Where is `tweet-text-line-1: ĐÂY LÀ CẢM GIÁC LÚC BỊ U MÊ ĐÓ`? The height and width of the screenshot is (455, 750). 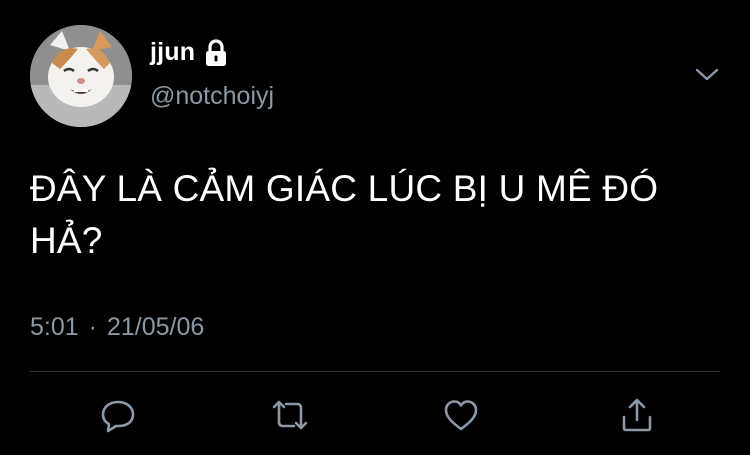 tweet-text-line-1: ĐÂY LÀ CẢM GIÁC LÚC BỊ U MÊ ĐÓ is located at coordinates (344, 188).